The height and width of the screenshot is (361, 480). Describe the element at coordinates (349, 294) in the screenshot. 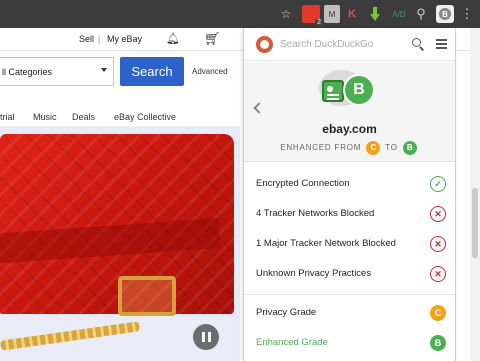

I see `section-divider` at that location.